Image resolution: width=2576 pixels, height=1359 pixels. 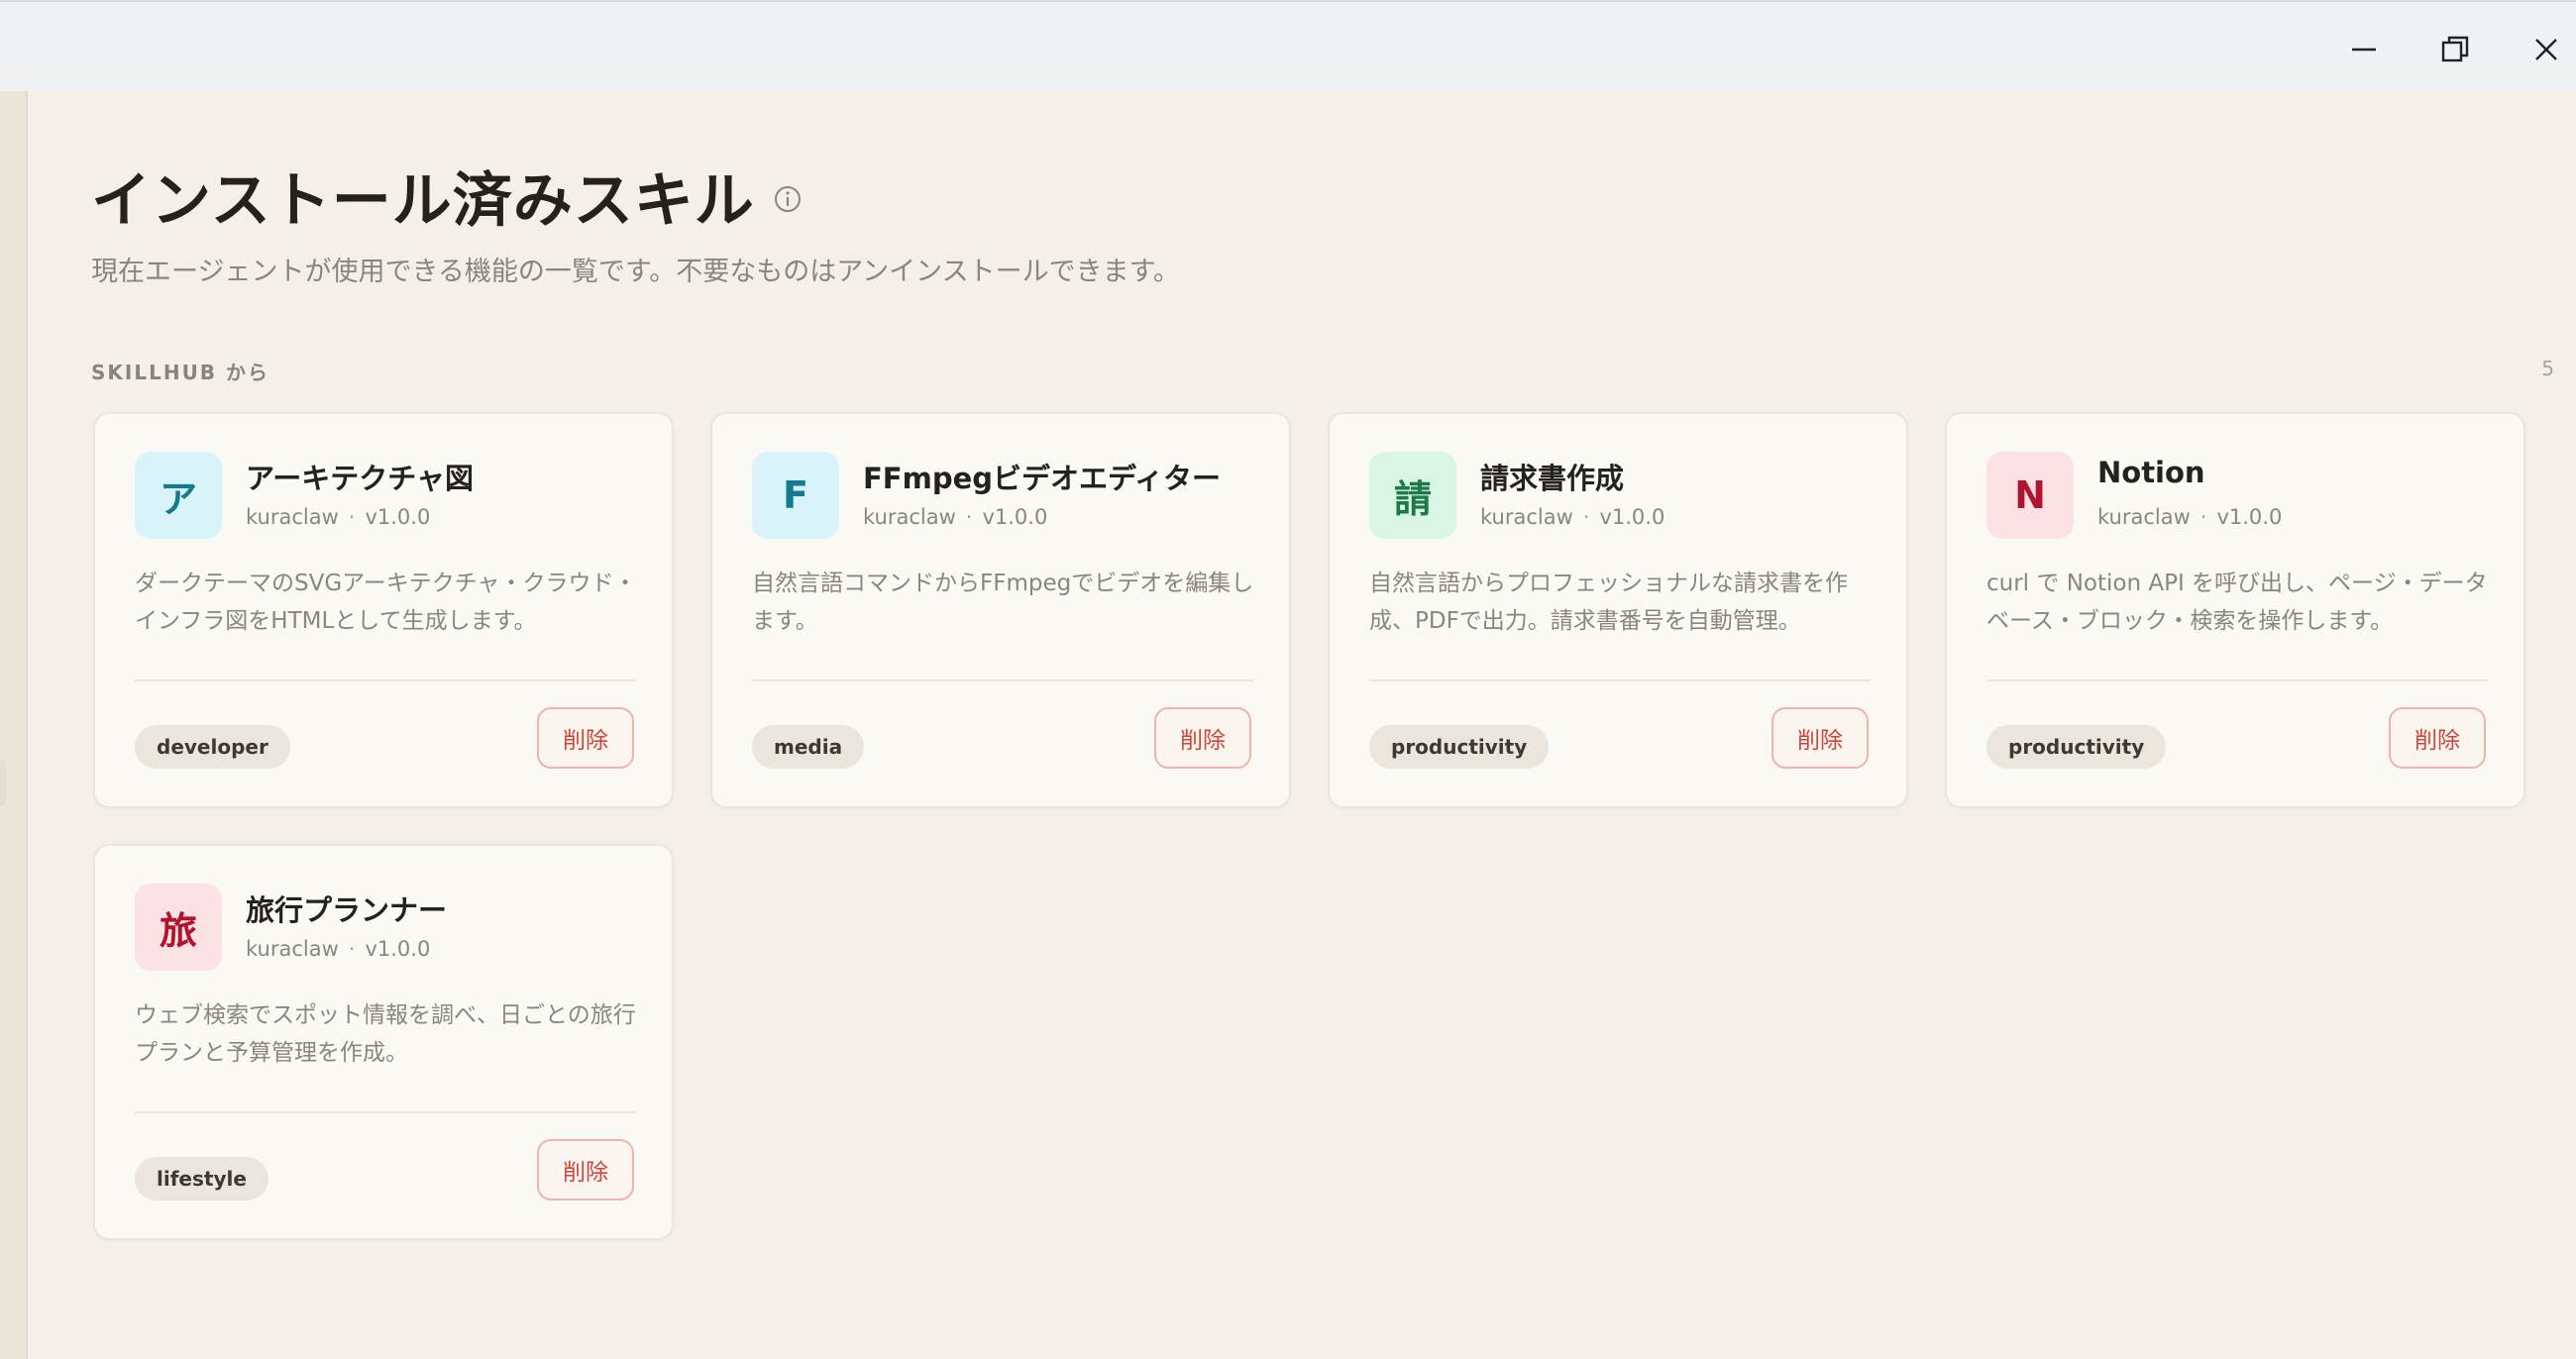 I want to click on skill-icon: 旅, so click(x=178, y=927).